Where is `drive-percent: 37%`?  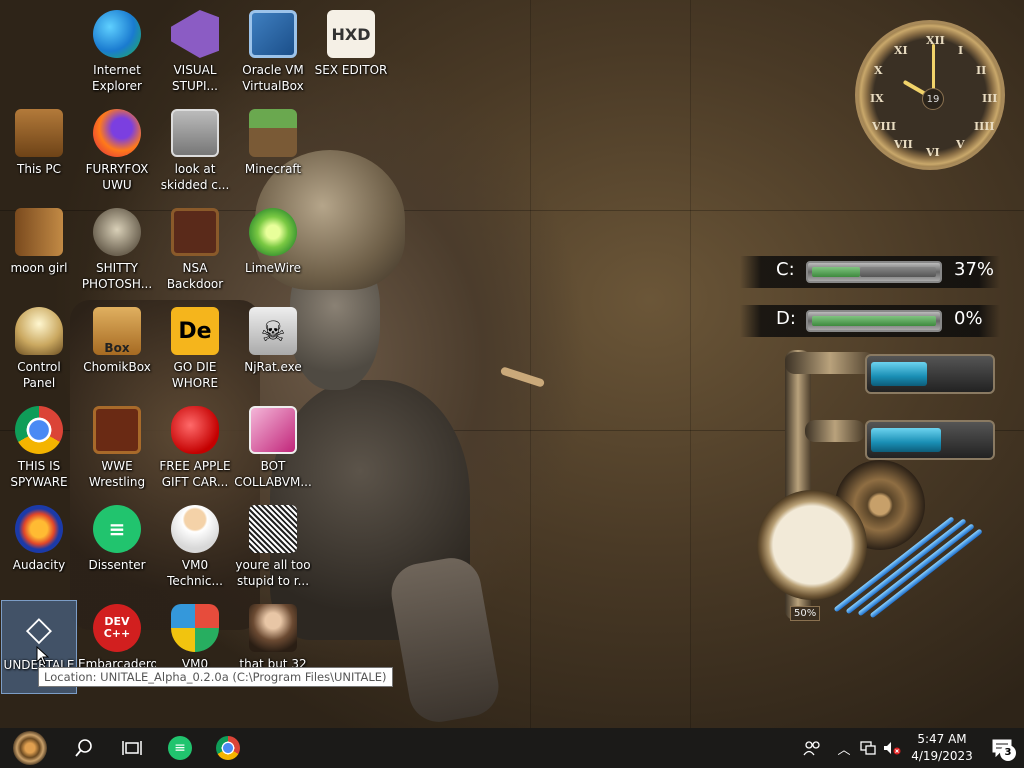 drive-percent: 37% is located at coordinates (974, 269).